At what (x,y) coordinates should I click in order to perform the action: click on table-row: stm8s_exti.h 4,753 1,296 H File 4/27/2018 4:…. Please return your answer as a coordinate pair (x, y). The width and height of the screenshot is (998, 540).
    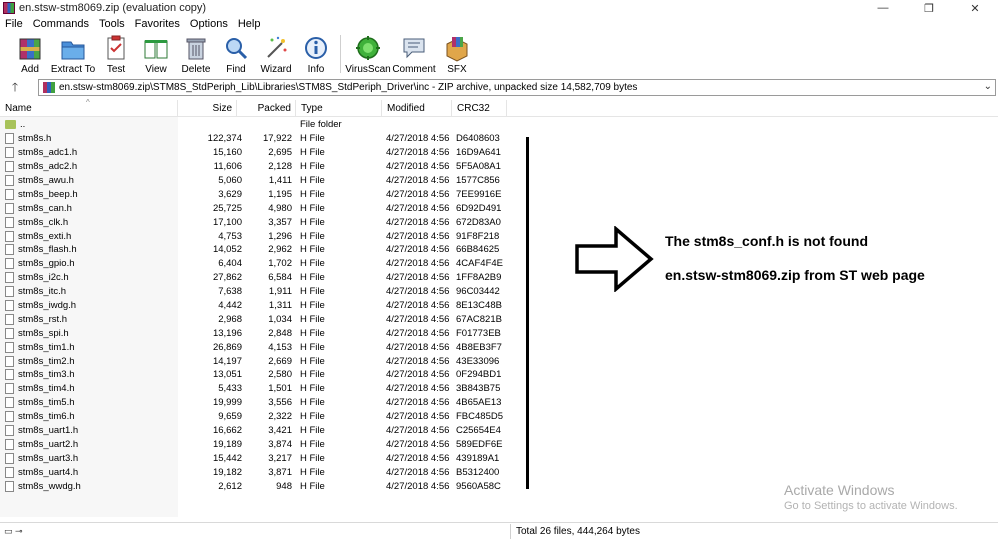
    Looking at the image, I should click on (252, 236).